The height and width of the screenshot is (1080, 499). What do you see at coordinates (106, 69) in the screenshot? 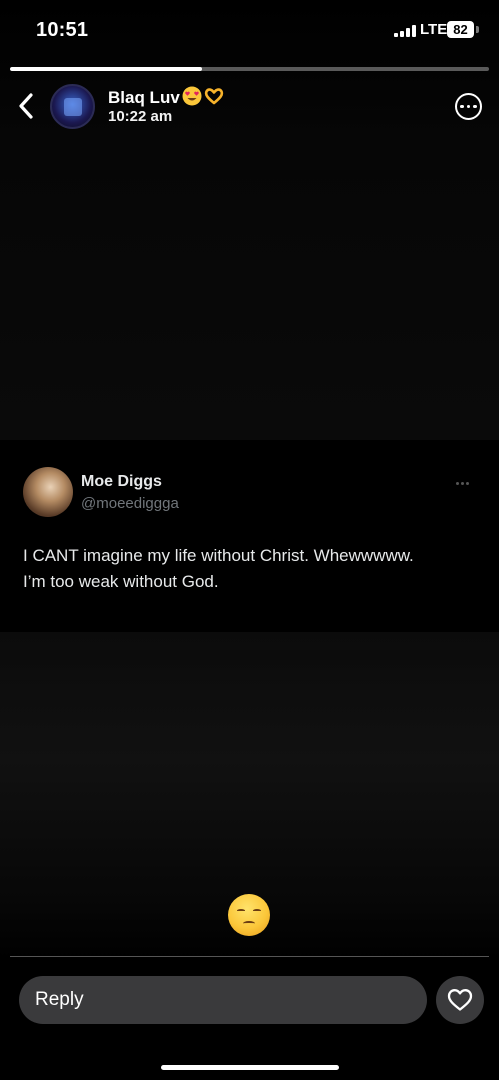
I see `story-progress-fill` at bounding box center [106, 69].